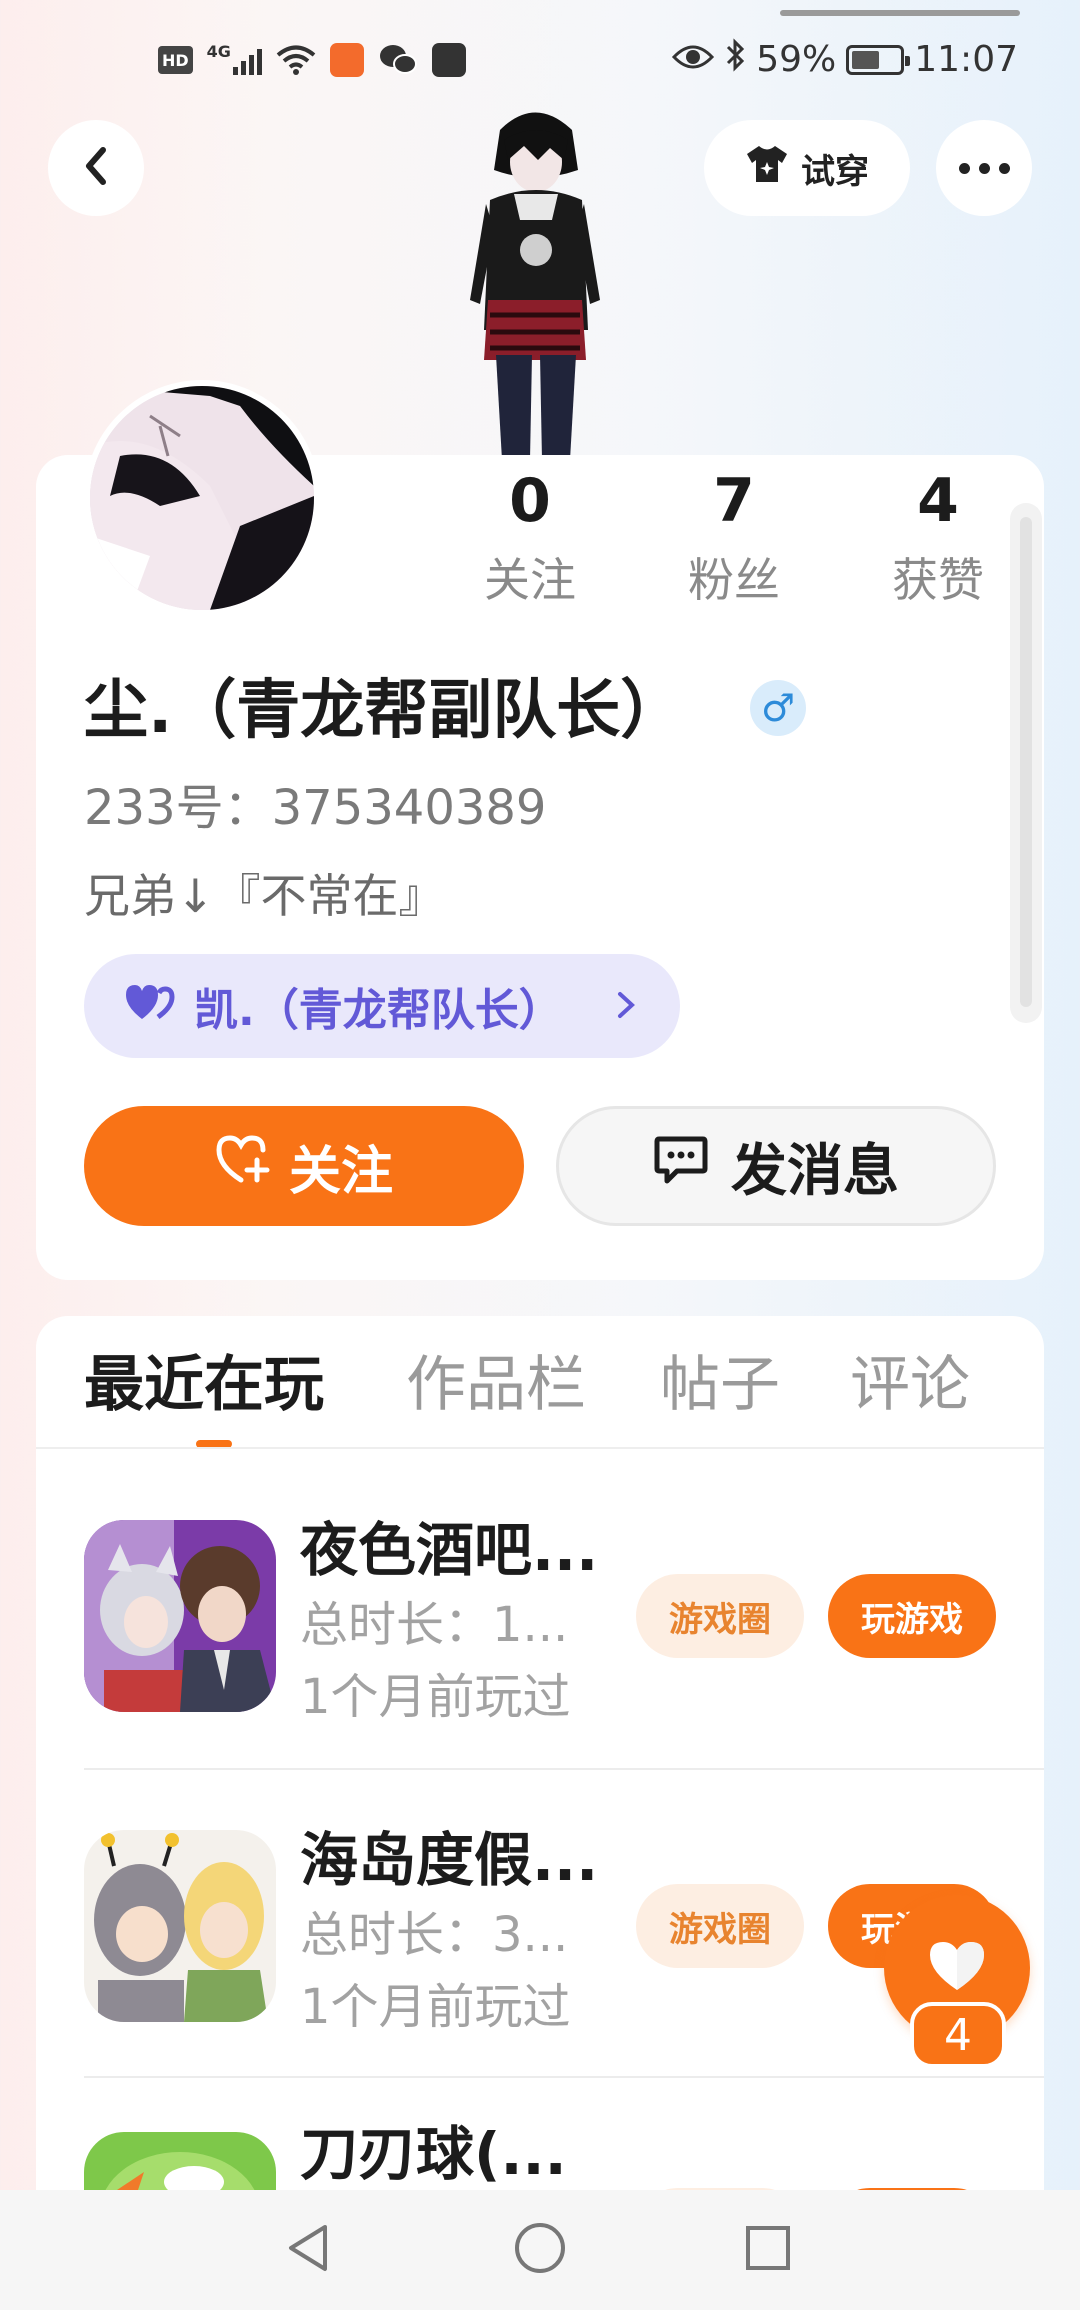  What do you see at coordinates (540, 1448) in the screenshot?
I see `tabs-divider` at bounding box center [540, 1448].